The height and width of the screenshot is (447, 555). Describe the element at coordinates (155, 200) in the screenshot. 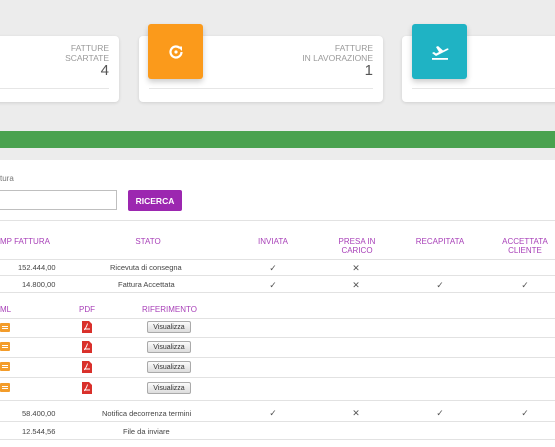

I see `ricerca-button: RICERCA` at that location.